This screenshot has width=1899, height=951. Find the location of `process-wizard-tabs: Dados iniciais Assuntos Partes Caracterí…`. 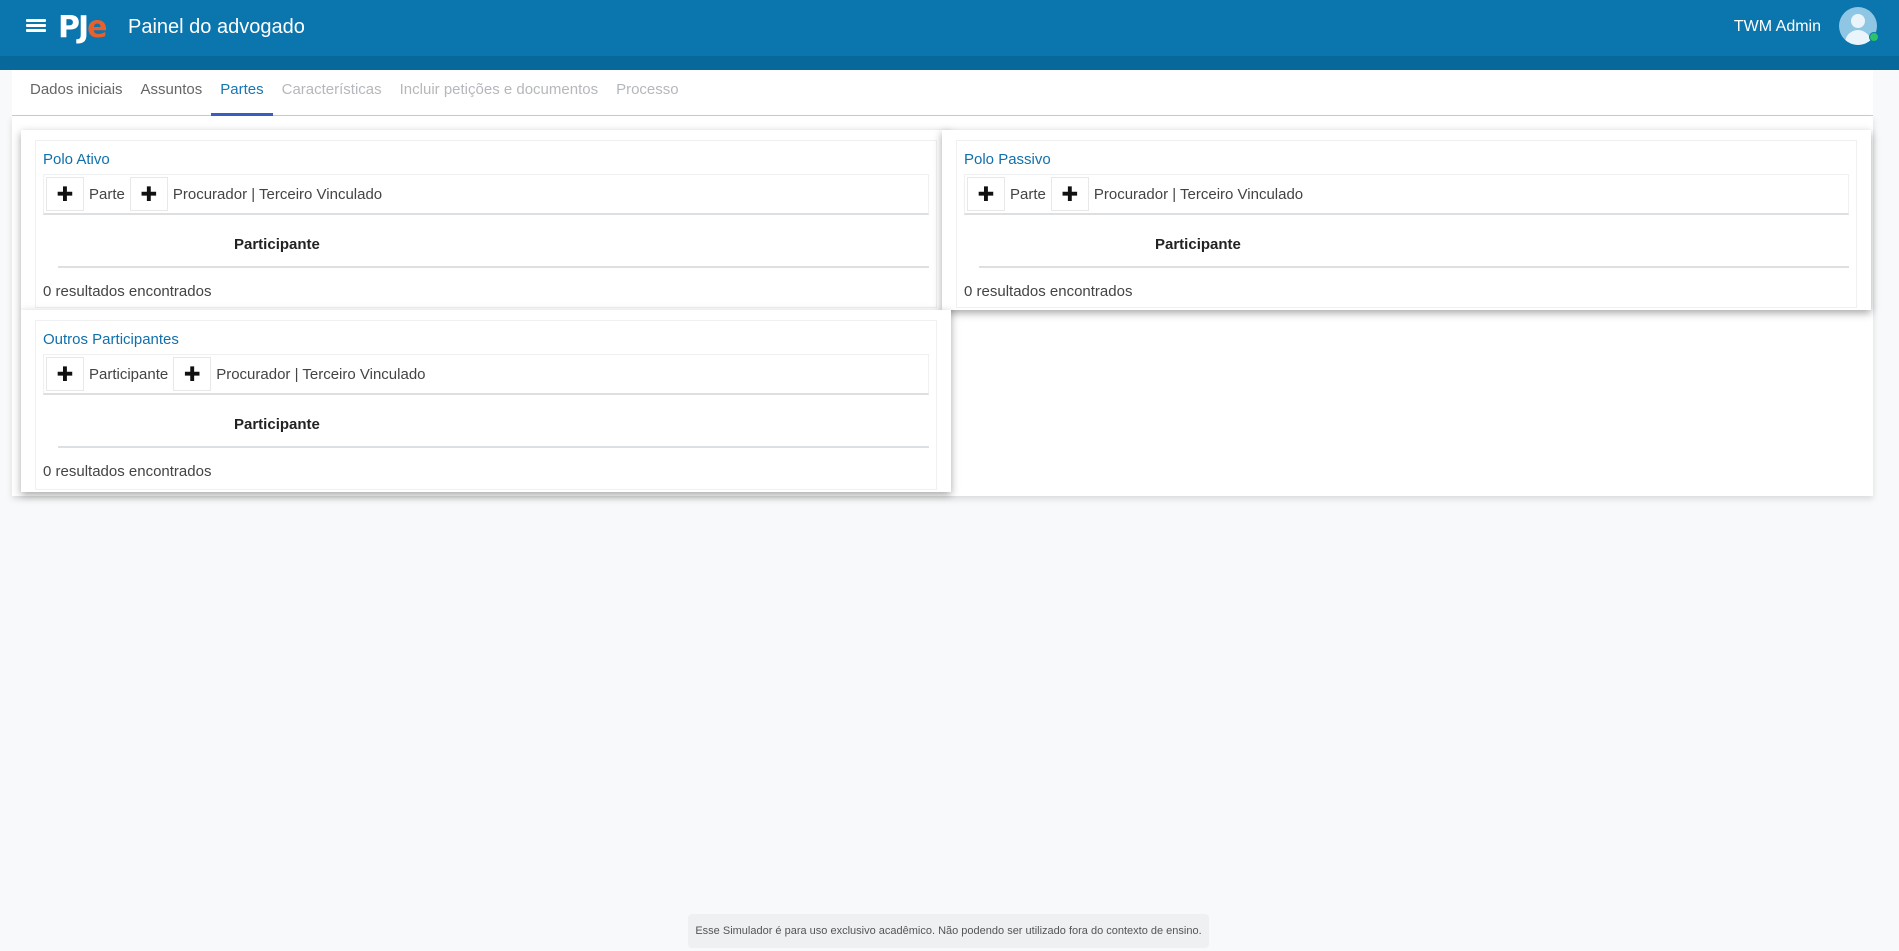

process-wizard-tabs: Dados iniciais Assuntos Partes Caracterí… is located at coordinates (942, 93).